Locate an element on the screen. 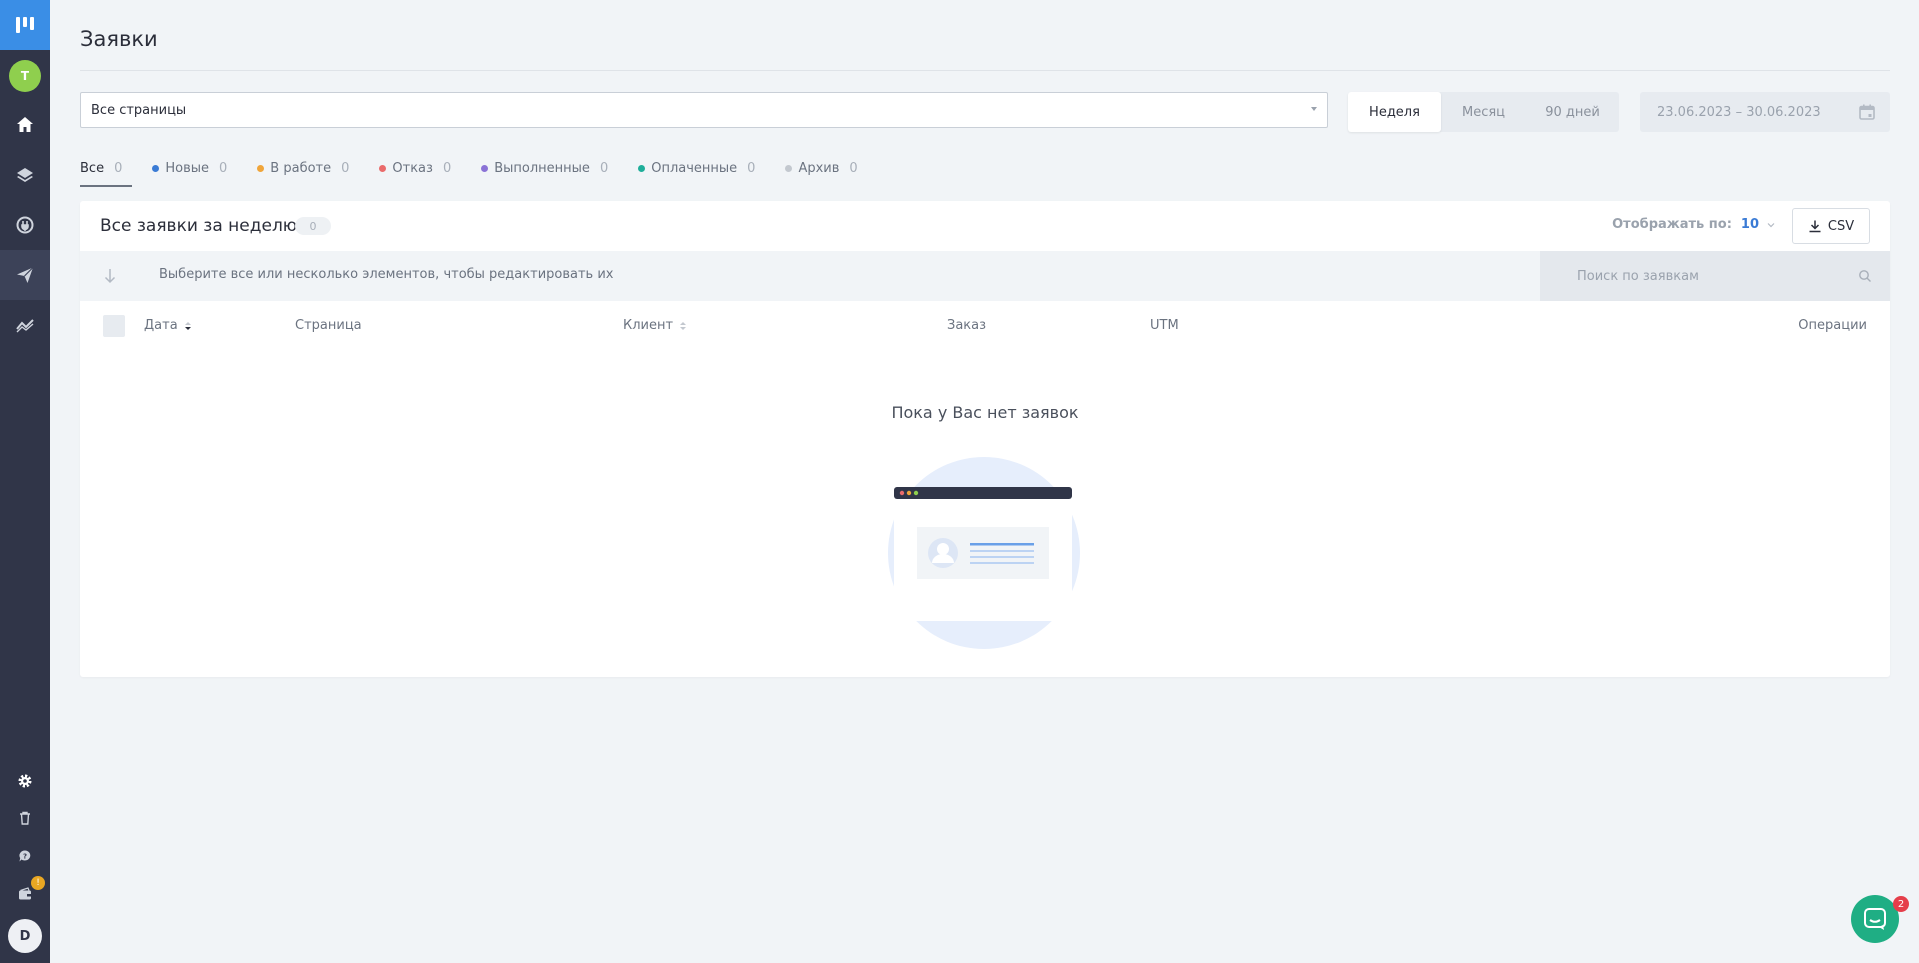 This screenshot has width=1919, height=963. paper-plane-icon is located at coordinates (25, 275).